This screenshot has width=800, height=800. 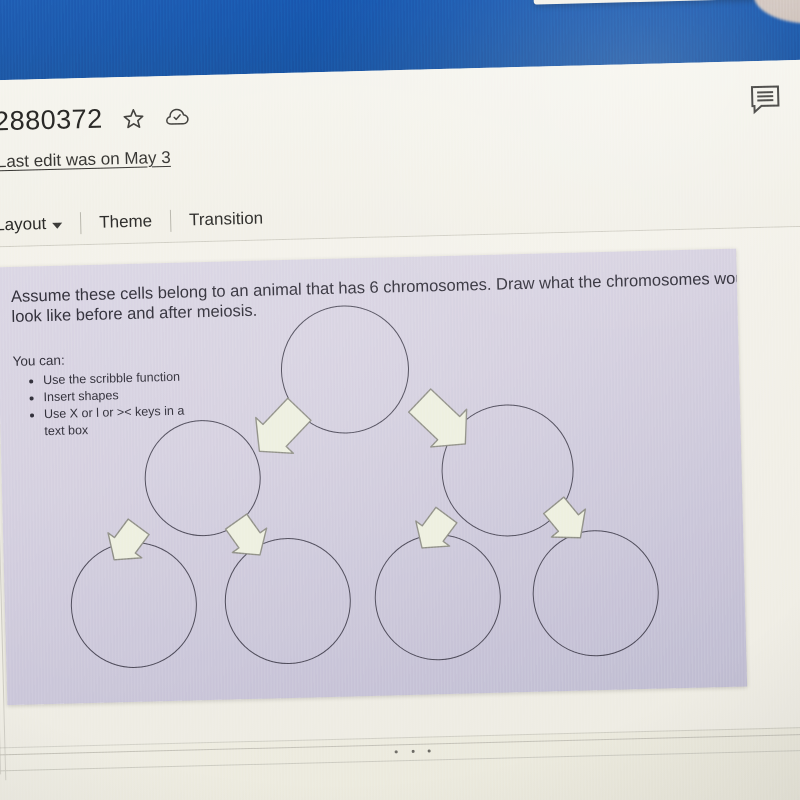 What do you see at coordinates (439, 419) in the screenshot?
I see `arrow-parent-to-right` at bounding box center [439, 419].